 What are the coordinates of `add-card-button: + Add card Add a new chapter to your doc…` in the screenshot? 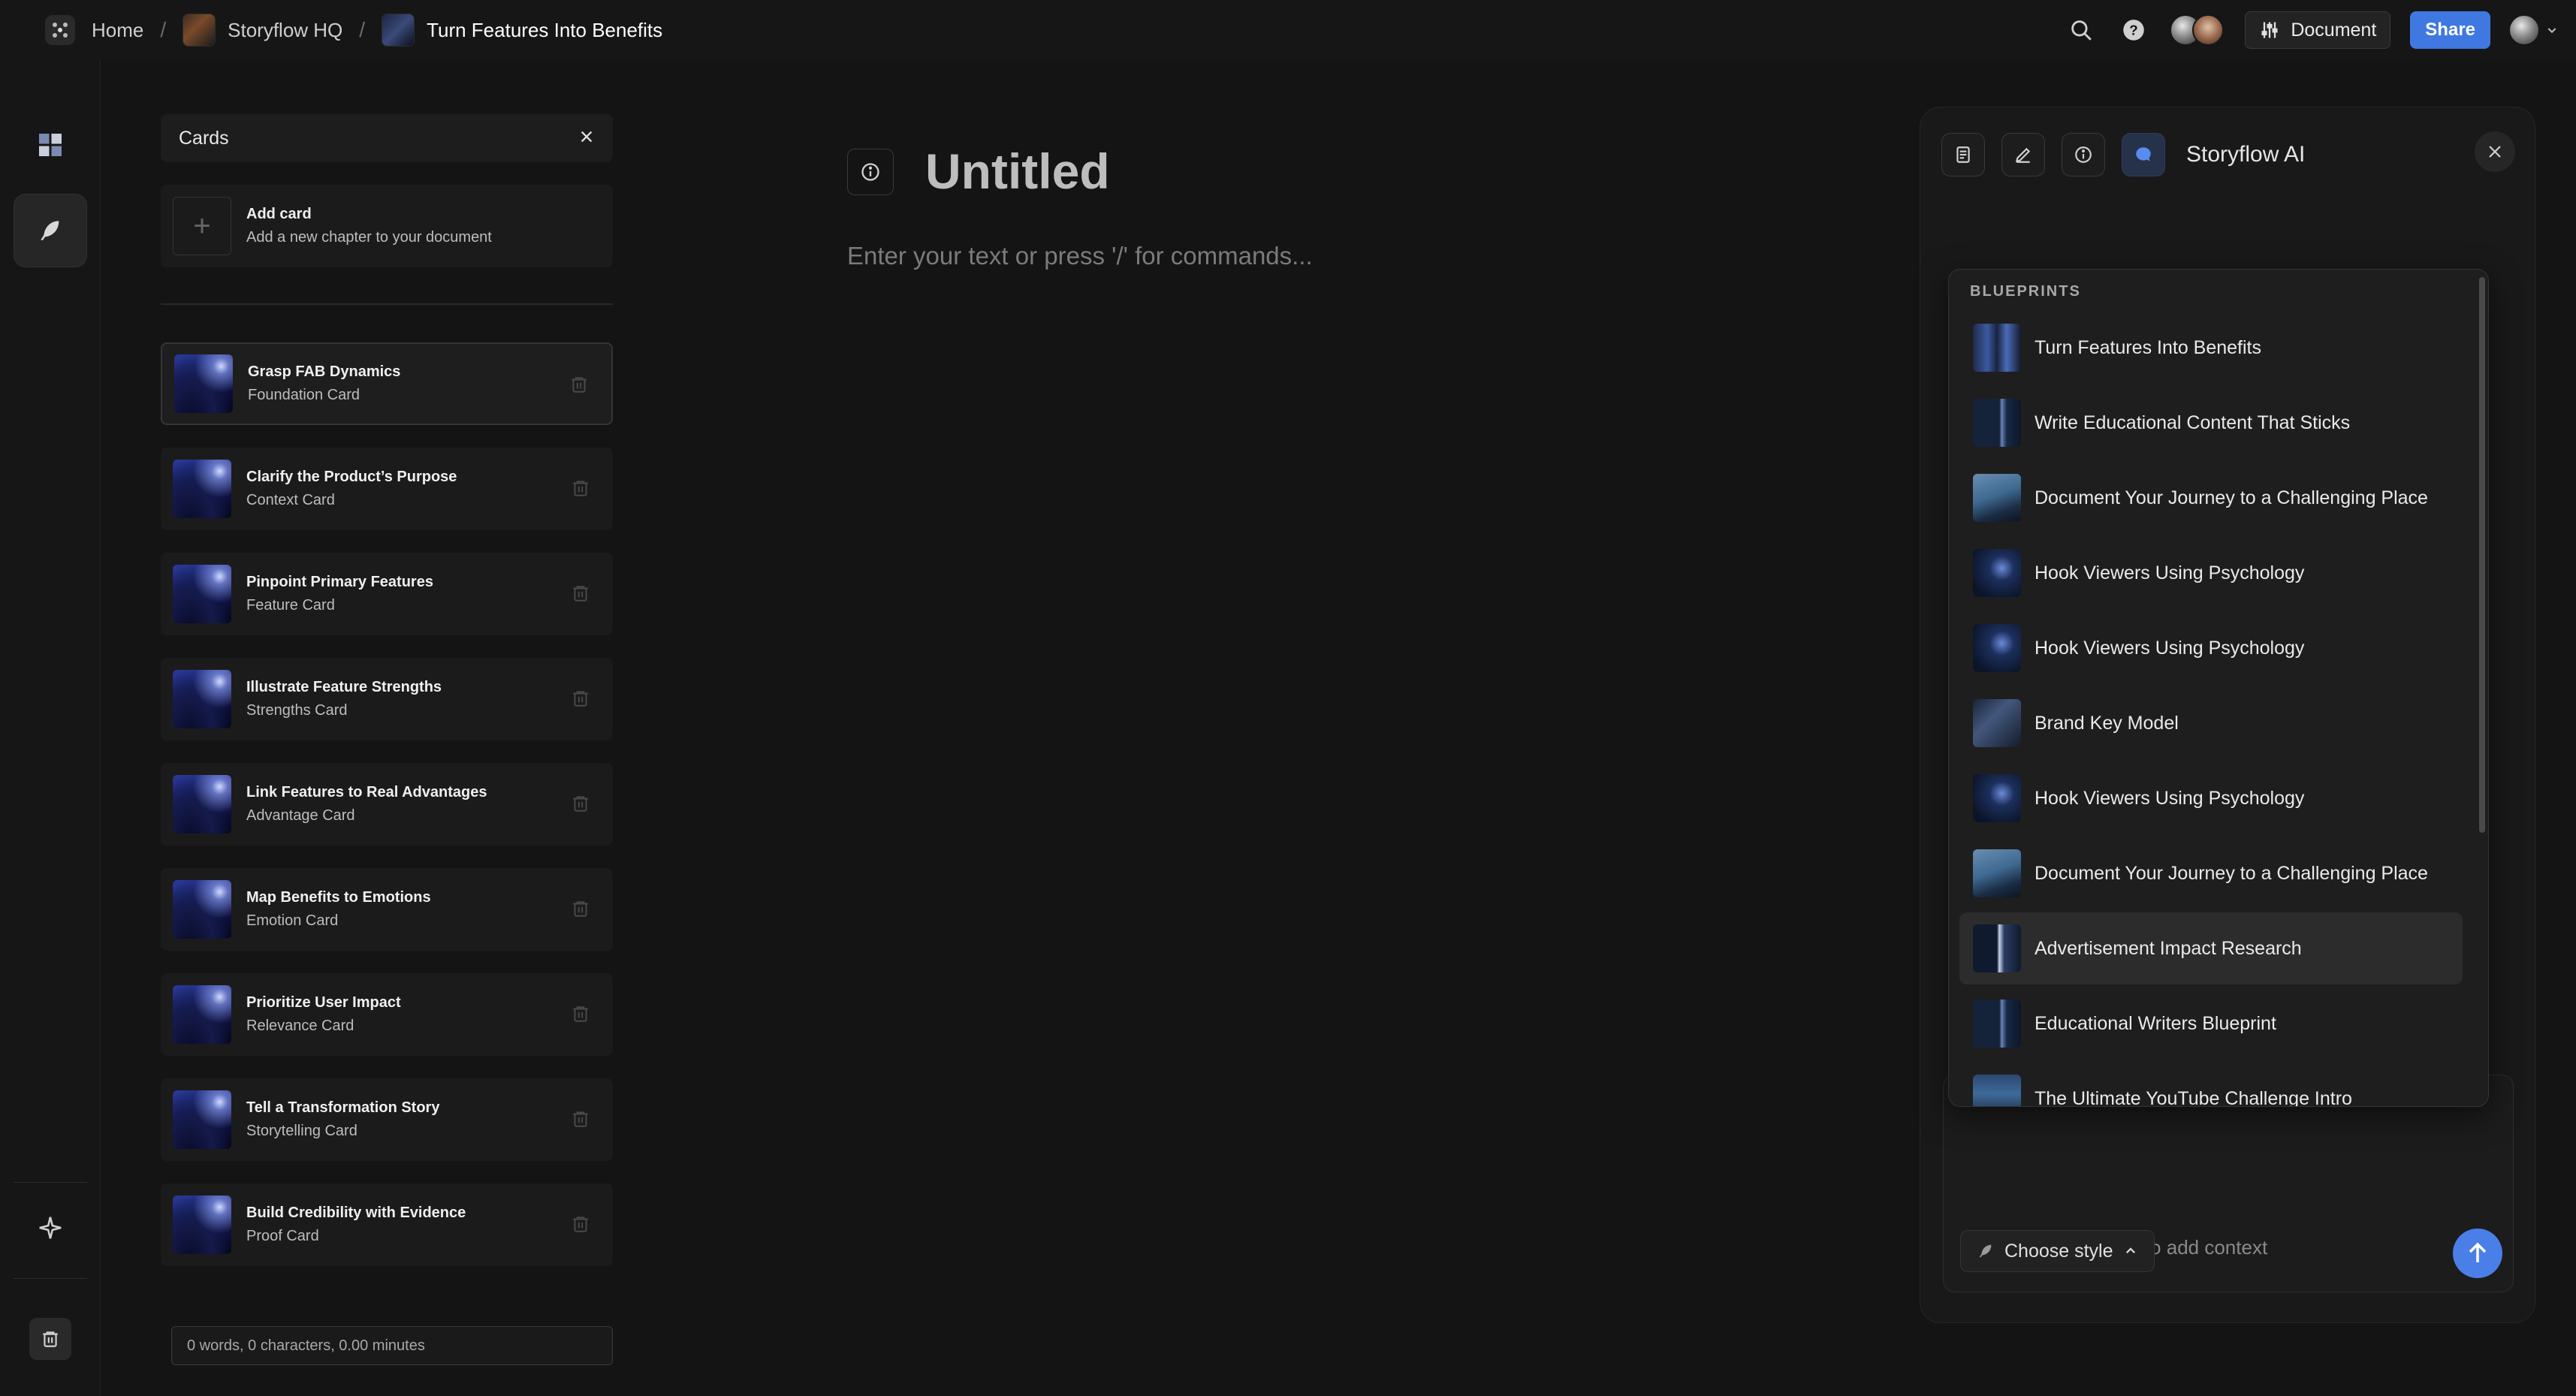 It's located at (387, 226).